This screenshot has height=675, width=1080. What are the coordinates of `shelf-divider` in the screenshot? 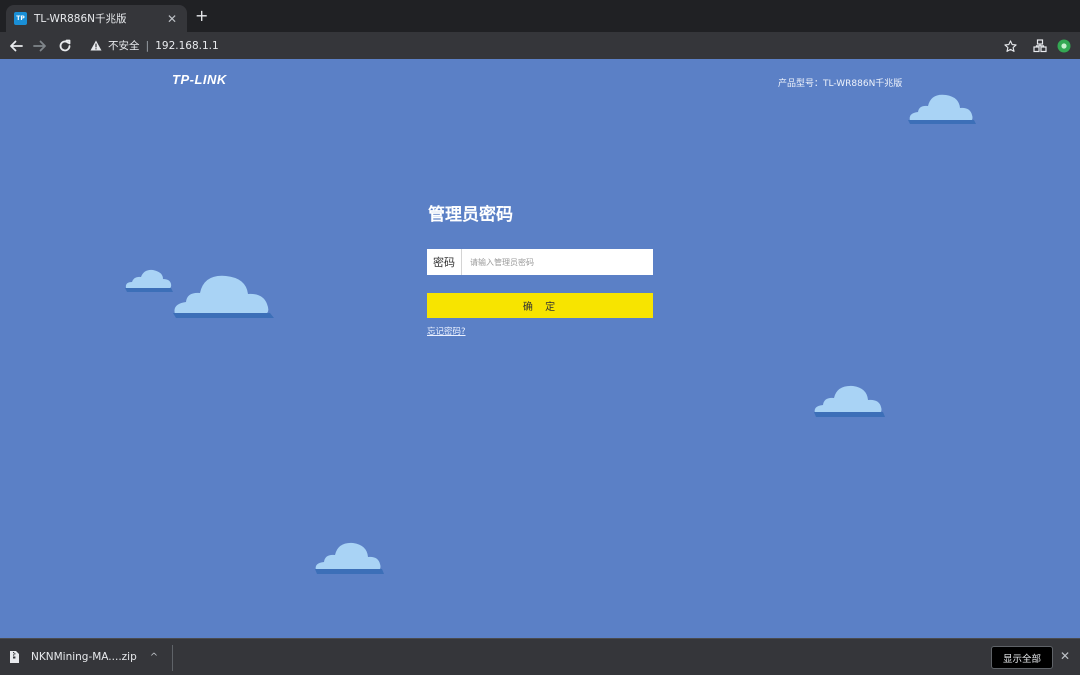 It's located at (172, 658).